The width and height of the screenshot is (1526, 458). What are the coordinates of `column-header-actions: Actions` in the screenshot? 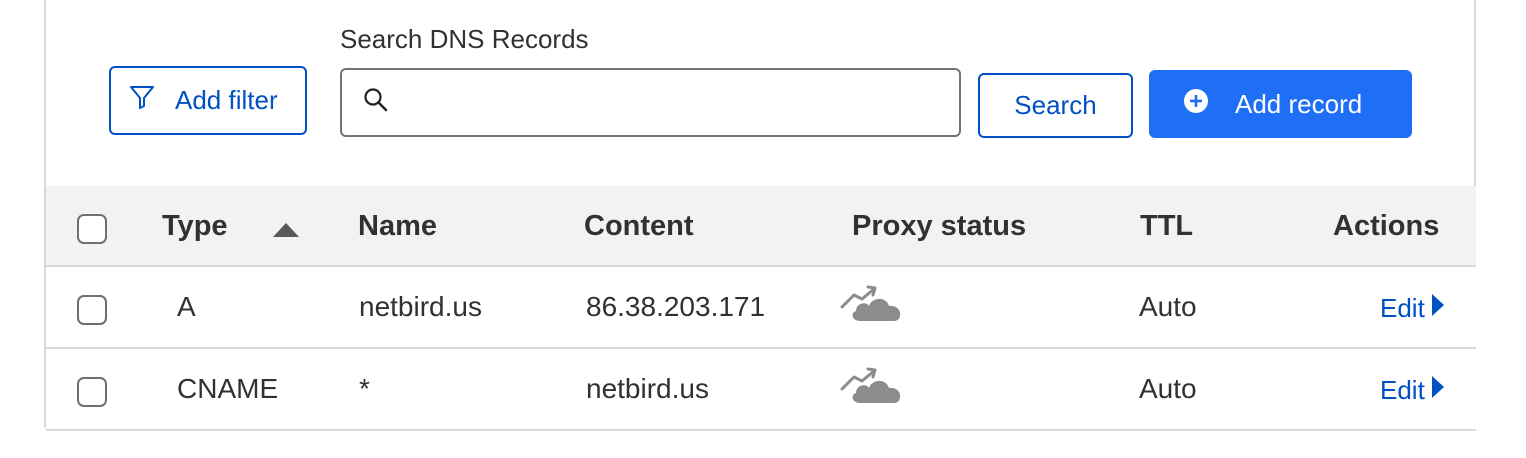 It's located at (1386, 226).